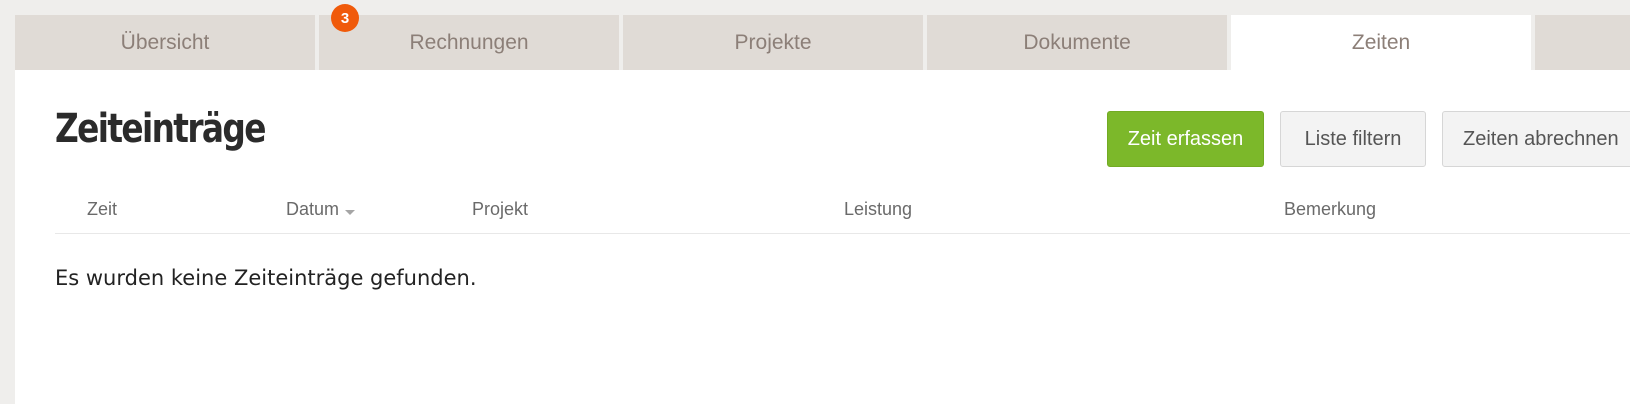 The image size is (1630, 404). I want to click on bill-times-button: Zeiten abrechnen, so click(1536, 139).